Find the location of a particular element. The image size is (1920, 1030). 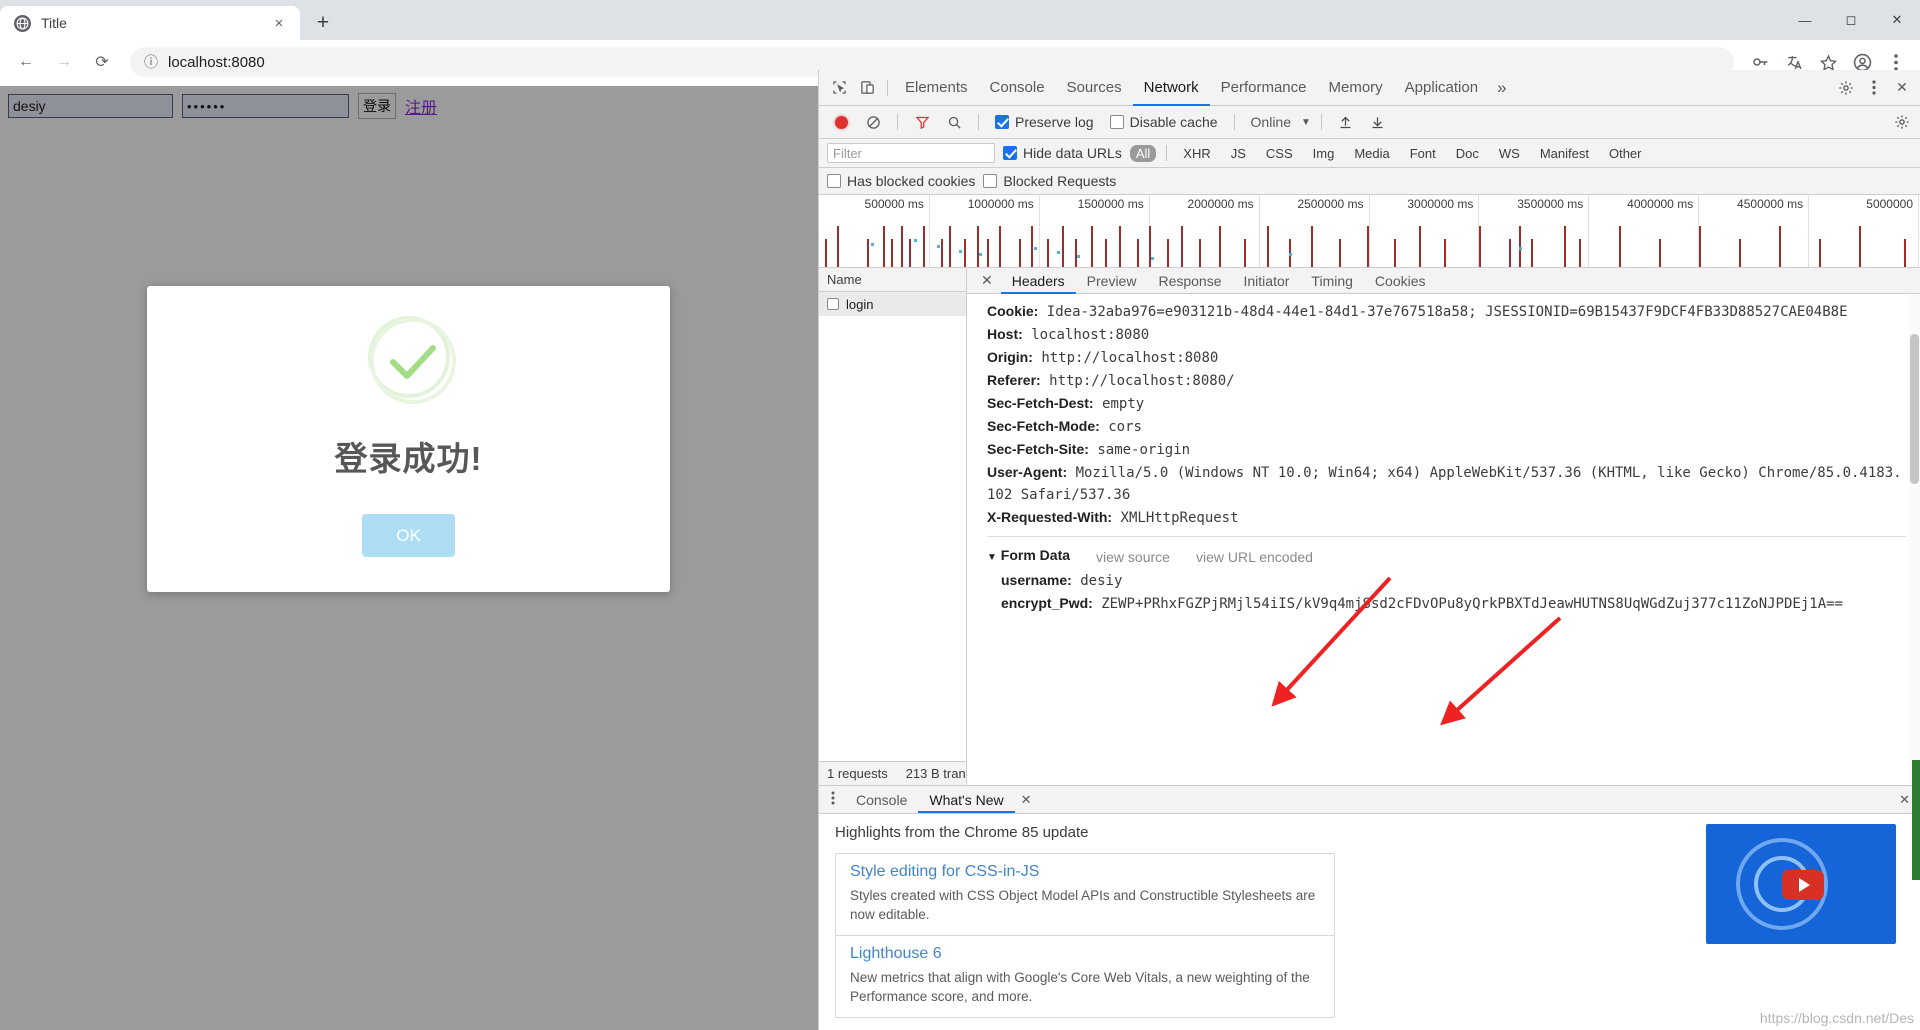

clear-circle-icon is located at coordinates (873, 122).